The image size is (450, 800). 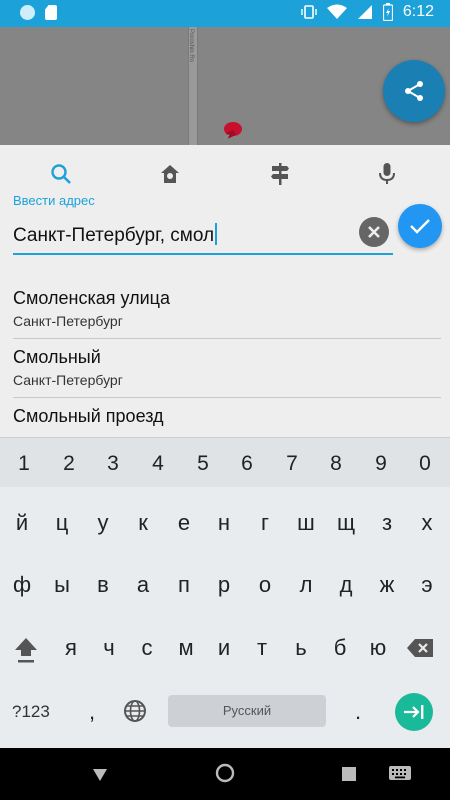 I want to click on key-letter: я, so click(x=71, y=648).